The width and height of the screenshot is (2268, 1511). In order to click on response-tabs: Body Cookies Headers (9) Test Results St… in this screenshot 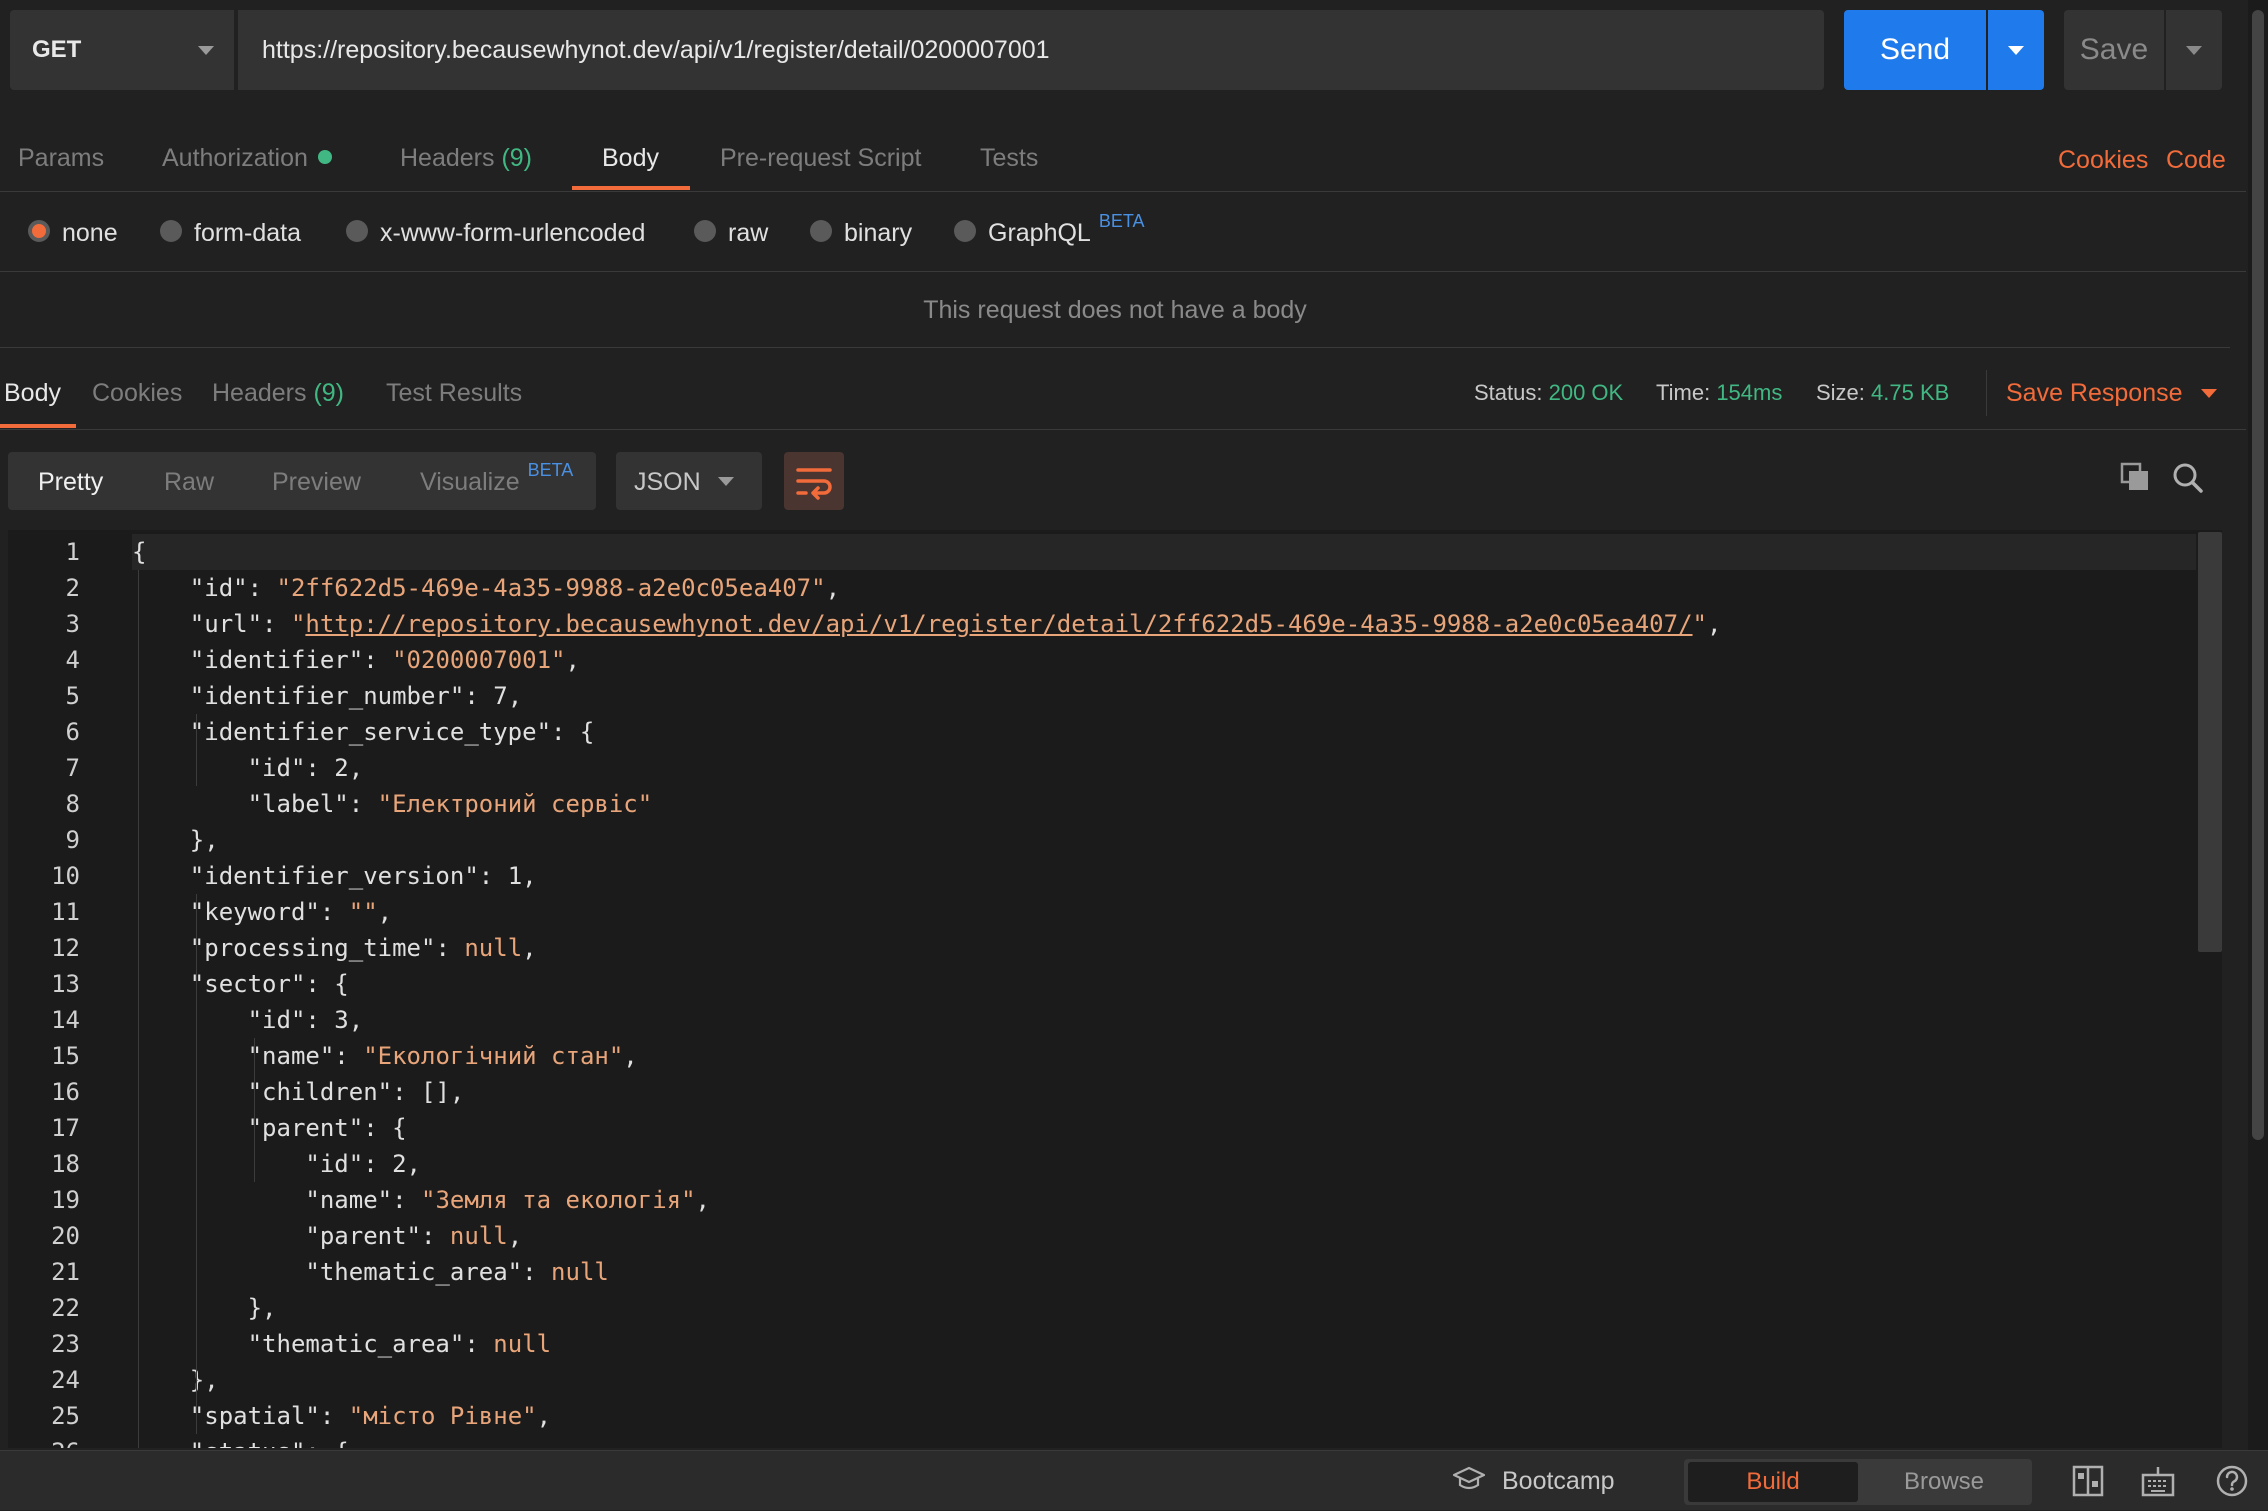, I will do `click(1123, 390)`.